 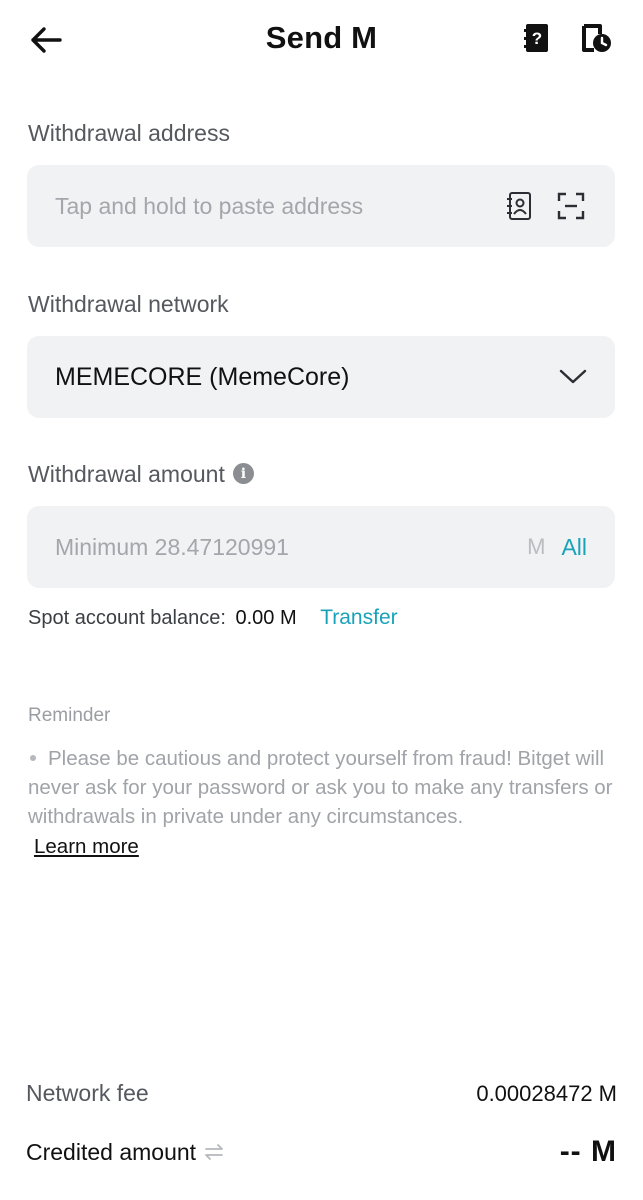 I want to click on amount-unit: M, so click(x=536, y=546).